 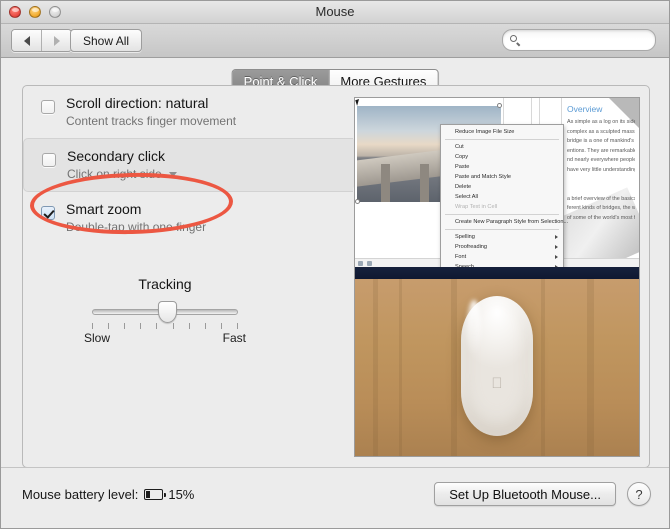 I want to click on secondary-click-subtitle: Click on right side, so click(x=122, y=174).